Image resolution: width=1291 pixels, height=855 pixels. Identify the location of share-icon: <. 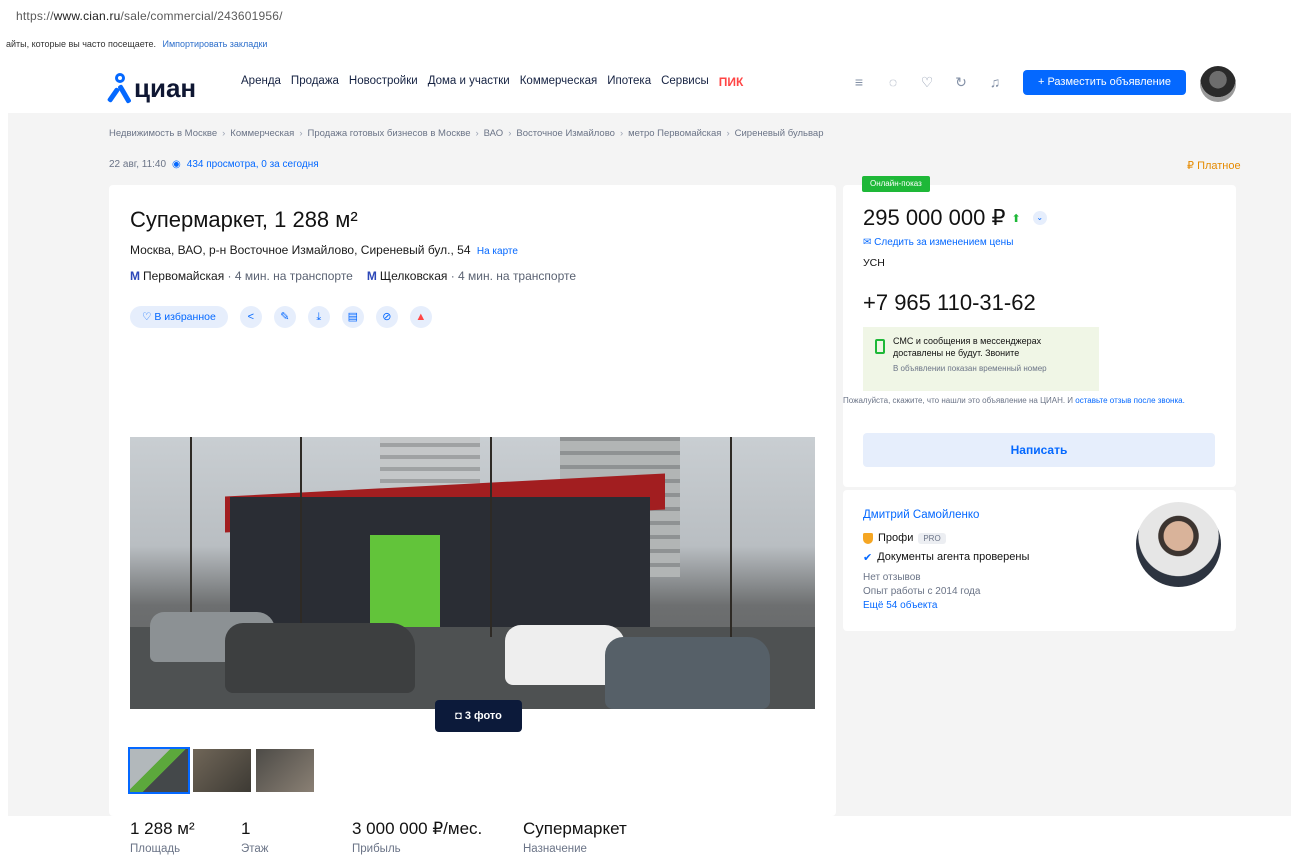
(250, 317).